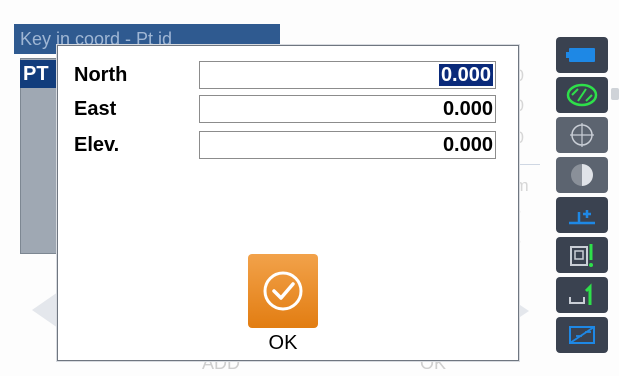  Describe the element at coordinates (465, 75) in the screenshot. I see `north-value-selected: 0.000` at that location.